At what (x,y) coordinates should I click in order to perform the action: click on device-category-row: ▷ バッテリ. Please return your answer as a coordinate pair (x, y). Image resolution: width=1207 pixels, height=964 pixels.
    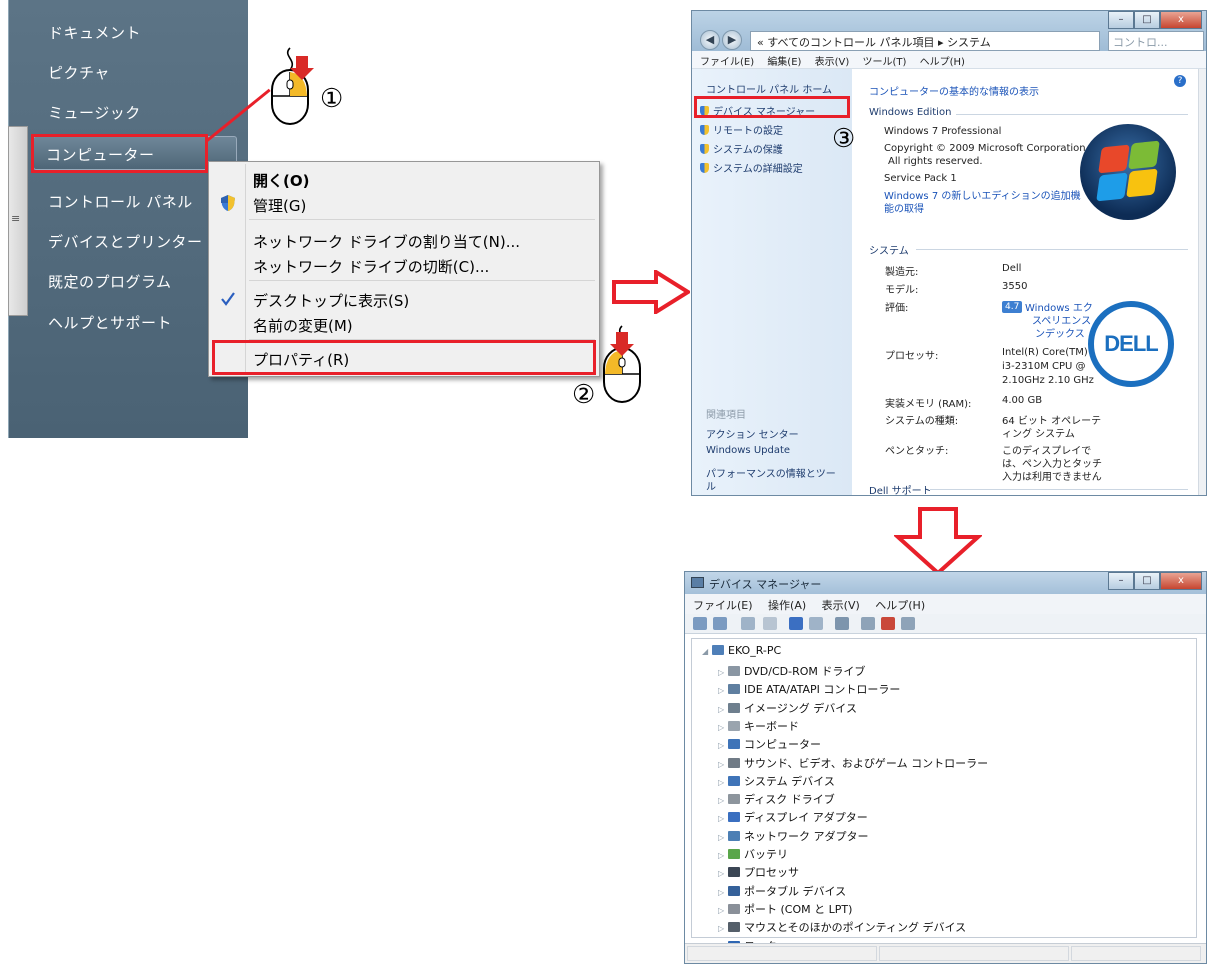
    Looking at the image, I should click on (753, 854).